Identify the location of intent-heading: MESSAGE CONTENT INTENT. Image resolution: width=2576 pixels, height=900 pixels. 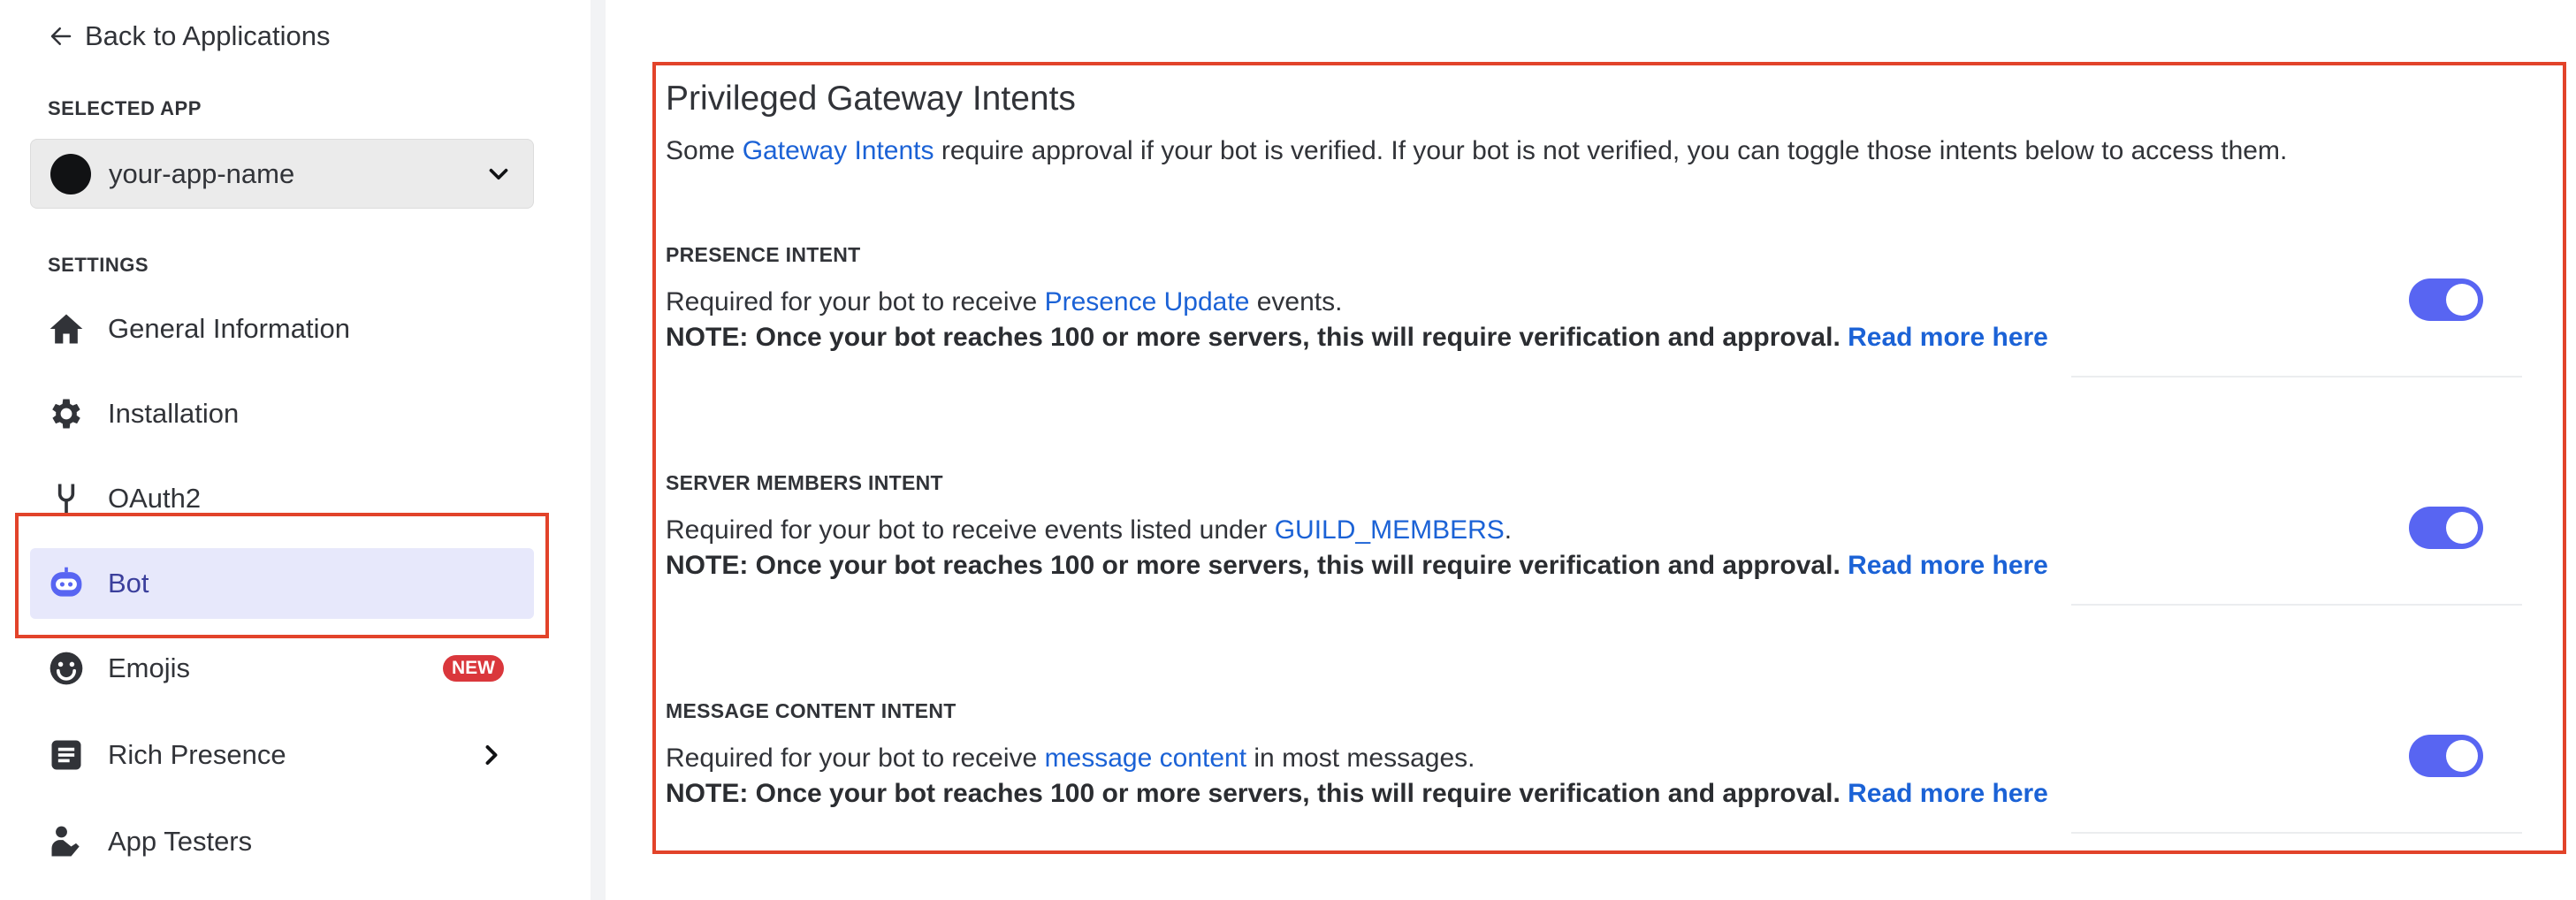
(811, 710).